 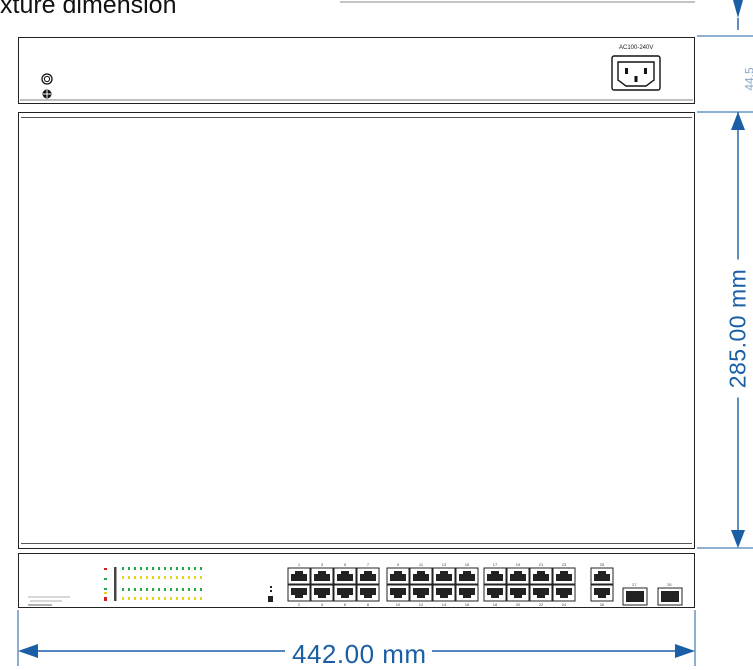 I want to click on port-number: 12, so click(x=421, y=604).